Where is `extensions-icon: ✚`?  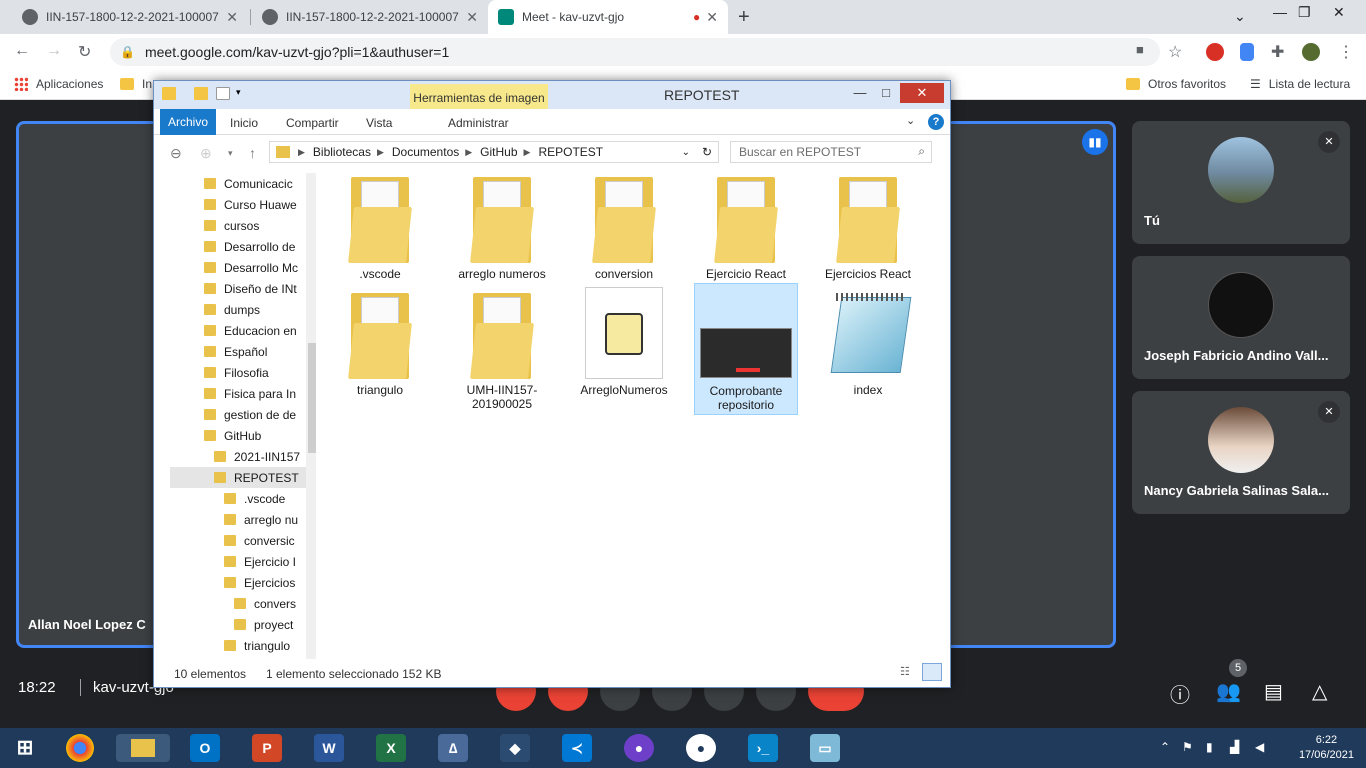 extensions-icon: ✚ is located at coordinates (1277, 52).